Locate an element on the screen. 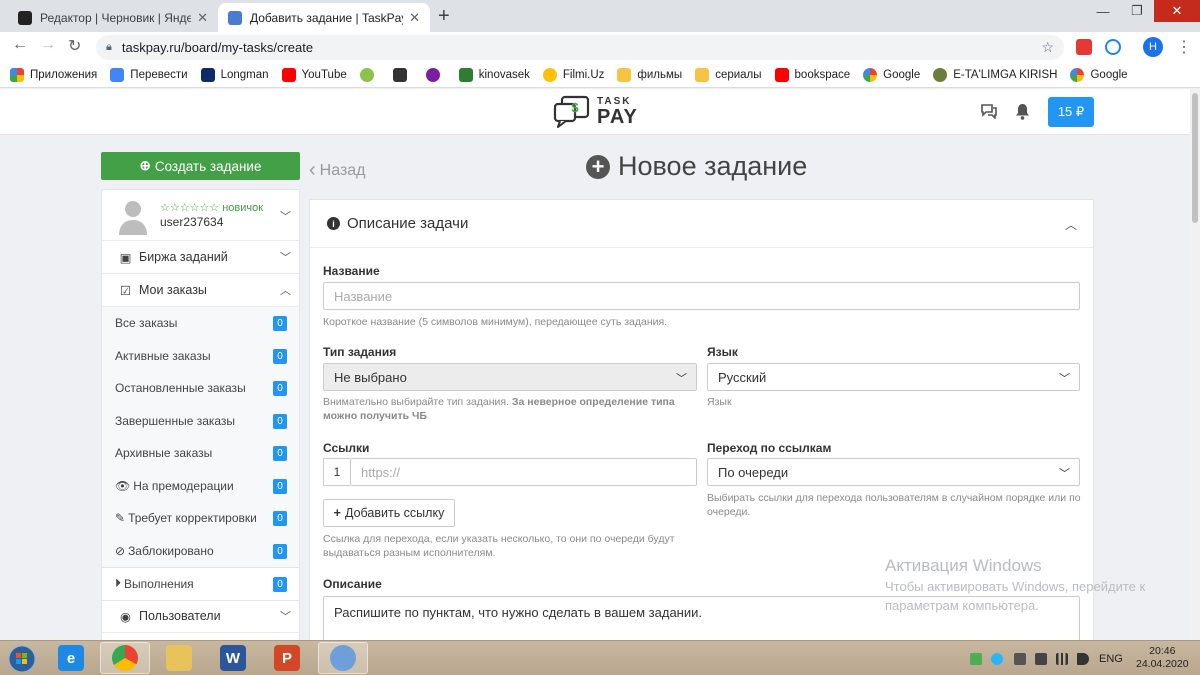 The image size is (1200, 675). bookmark-bookspace: bookspace is located at coordinates (812, 74).